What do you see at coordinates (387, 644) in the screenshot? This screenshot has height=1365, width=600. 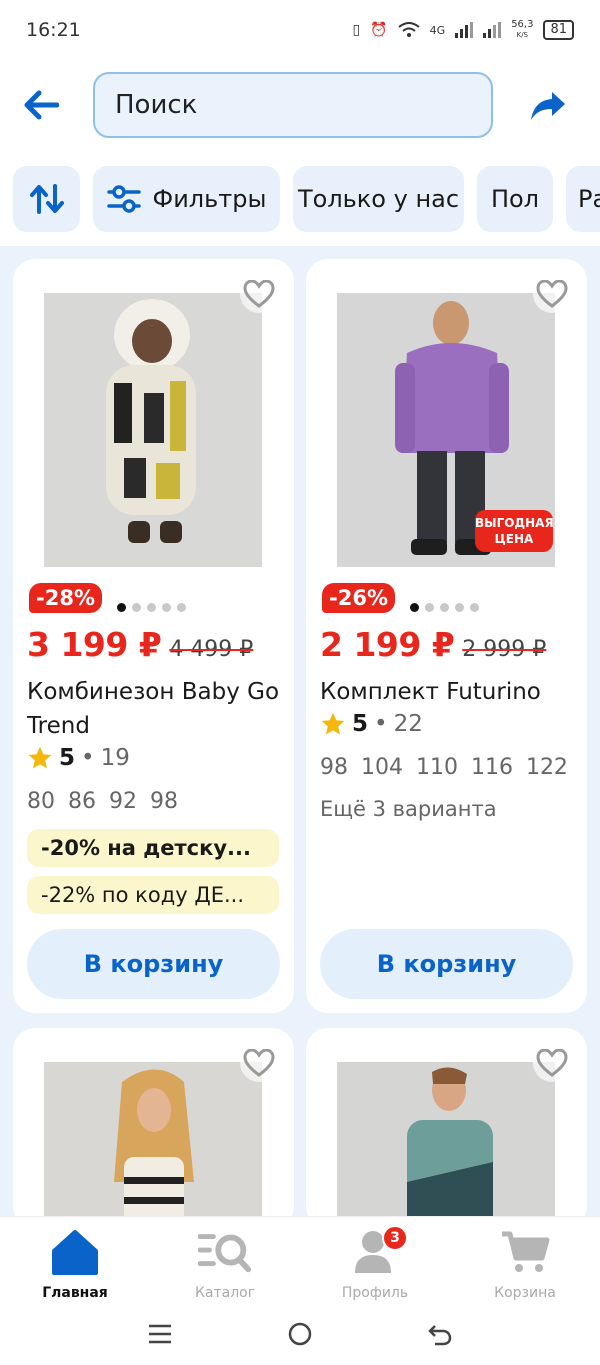 I see `price: 2 199 ₽` at bounding box center [387, 644].